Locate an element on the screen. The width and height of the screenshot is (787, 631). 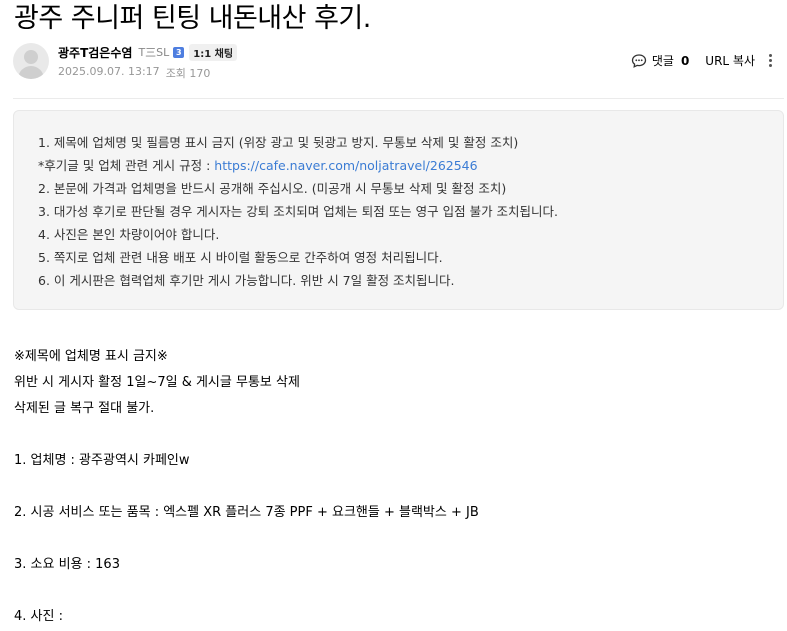
default-avatar-icon is located at coordinates (31, 57).